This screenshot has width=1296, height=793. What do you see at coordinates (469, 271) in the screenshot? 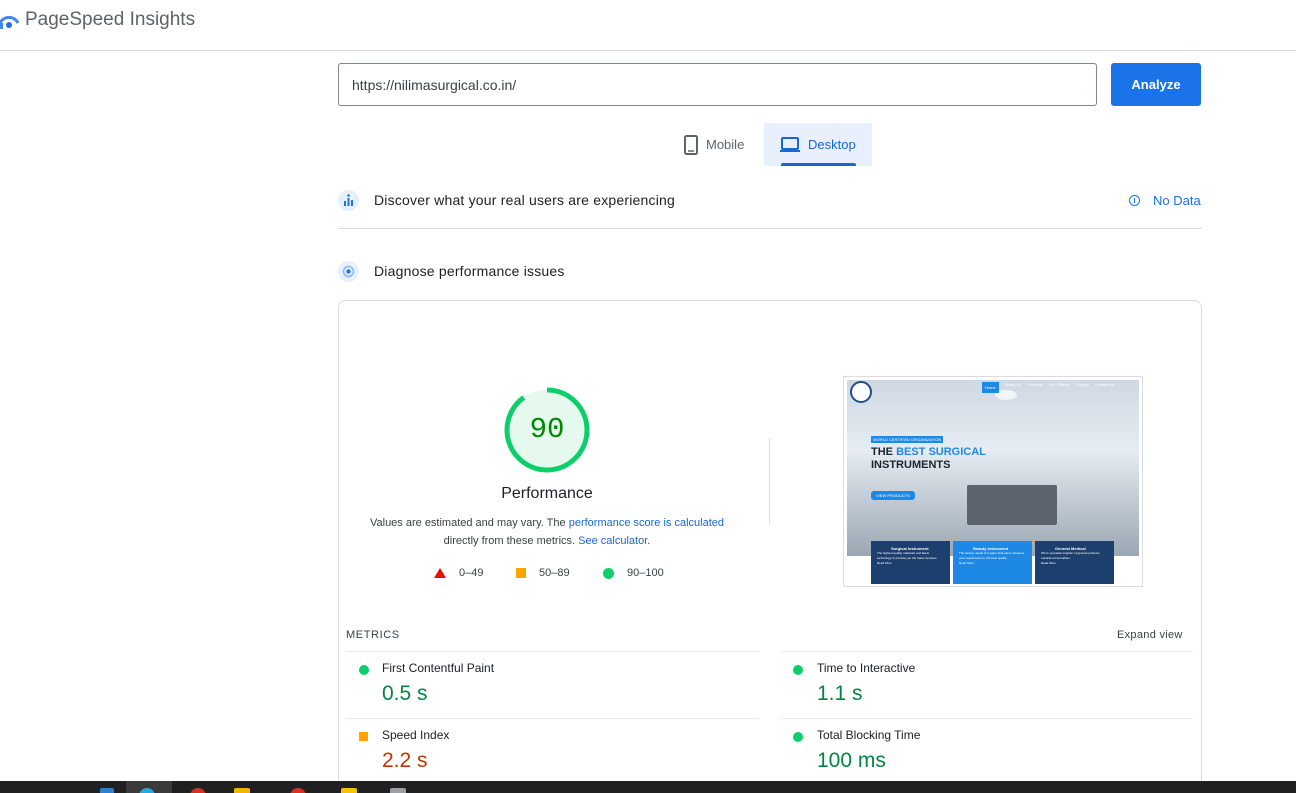
I see `lab-data-title: Diagnose performance issues` at bounding box center [469, 271].